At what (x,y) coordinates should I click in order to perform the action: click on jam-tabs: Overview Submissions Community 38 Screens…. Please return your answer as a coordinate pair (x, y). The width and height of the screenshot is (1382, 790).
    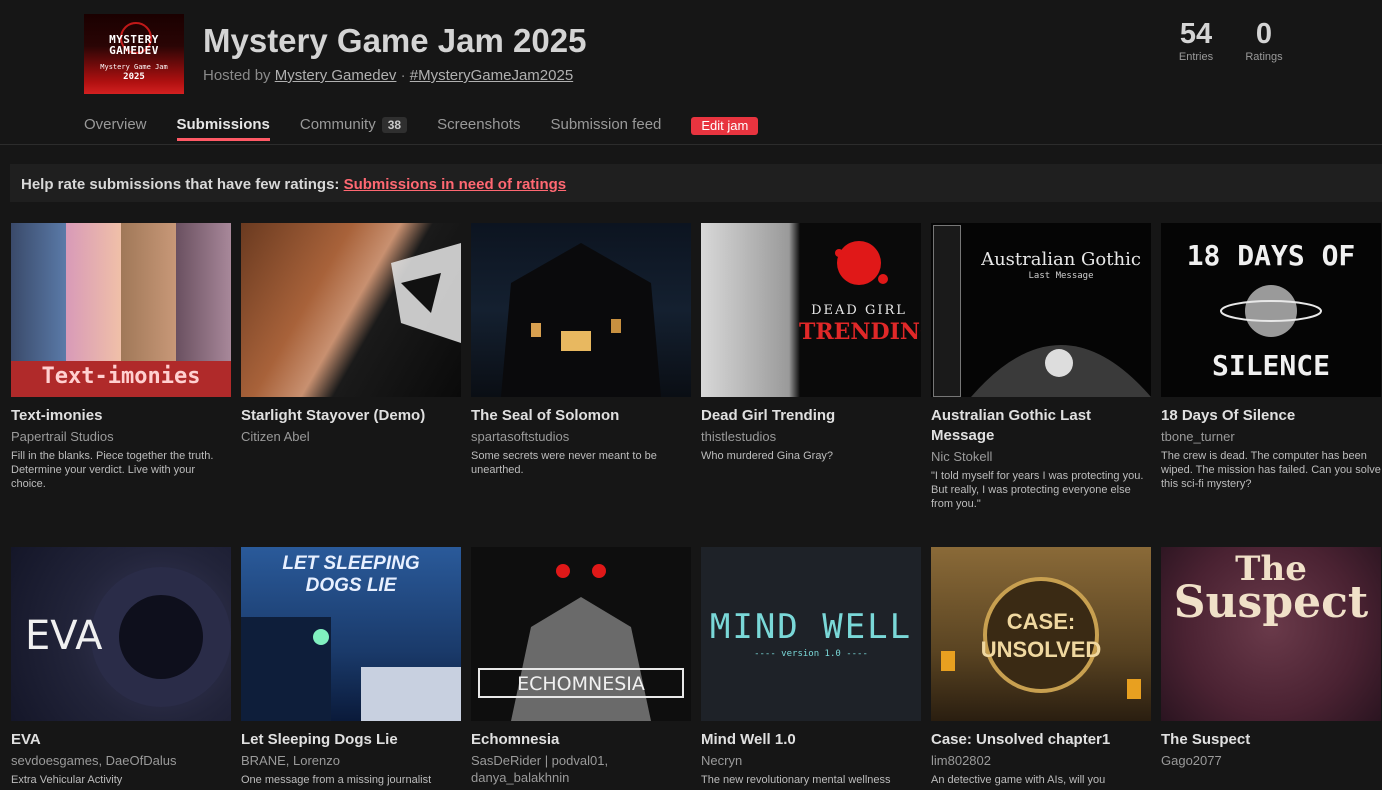
    Looking at the image, I should click on (421, 127).